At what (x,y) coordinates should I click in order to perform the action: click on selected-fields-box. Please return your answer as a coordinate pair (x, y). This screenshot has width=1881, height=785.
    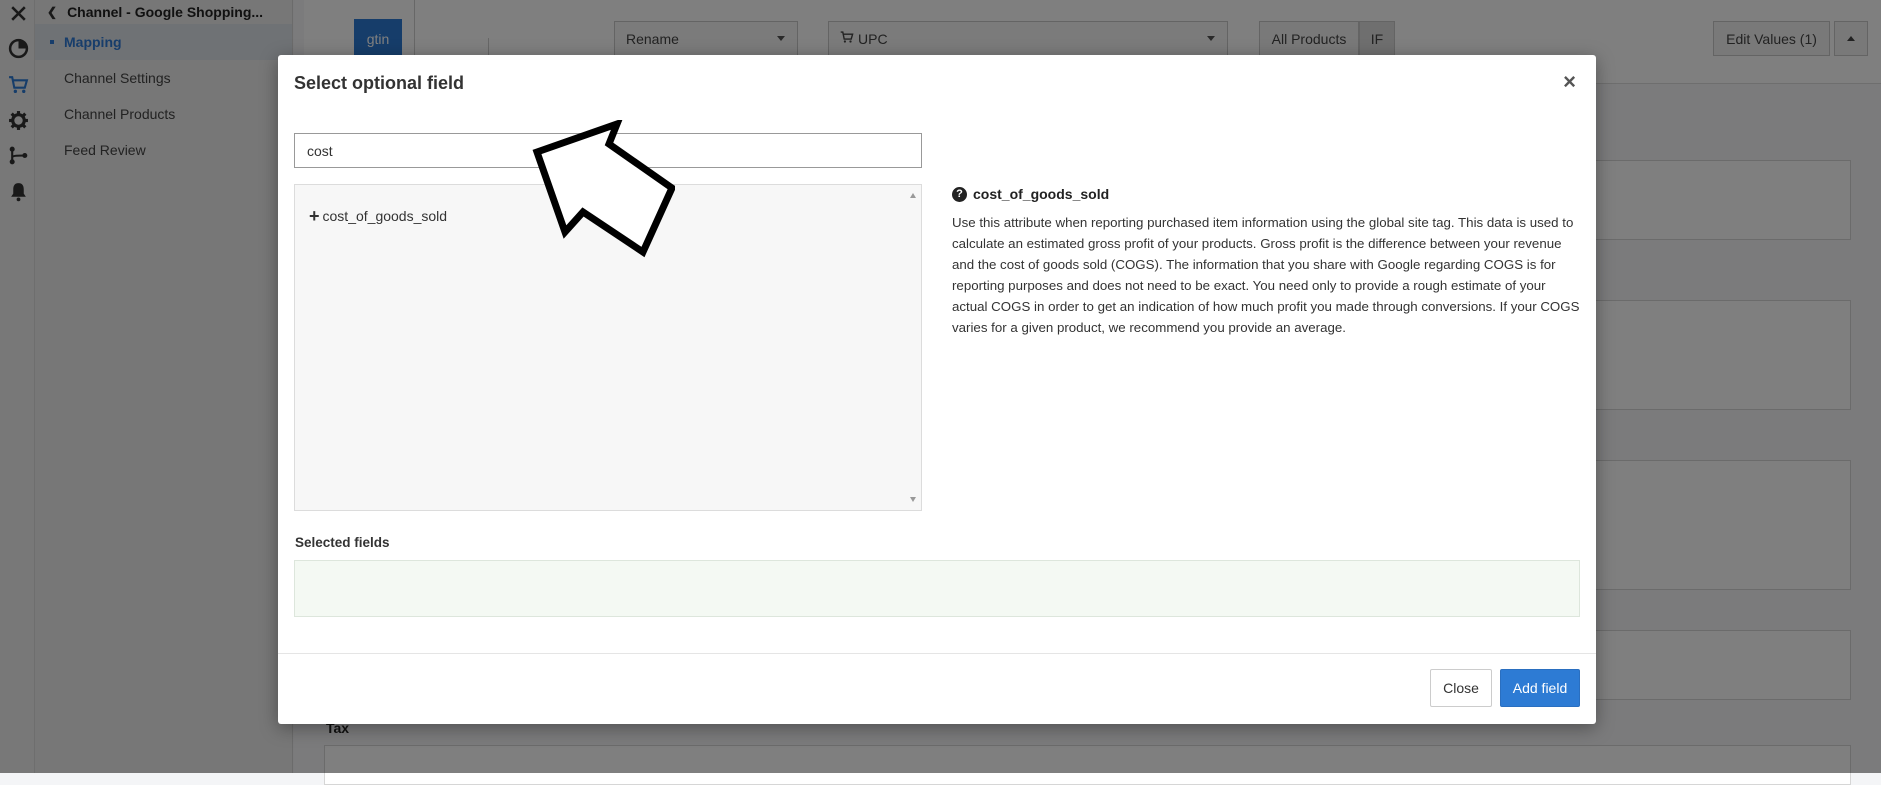
    Looking at the image, I should click on (937, 588).